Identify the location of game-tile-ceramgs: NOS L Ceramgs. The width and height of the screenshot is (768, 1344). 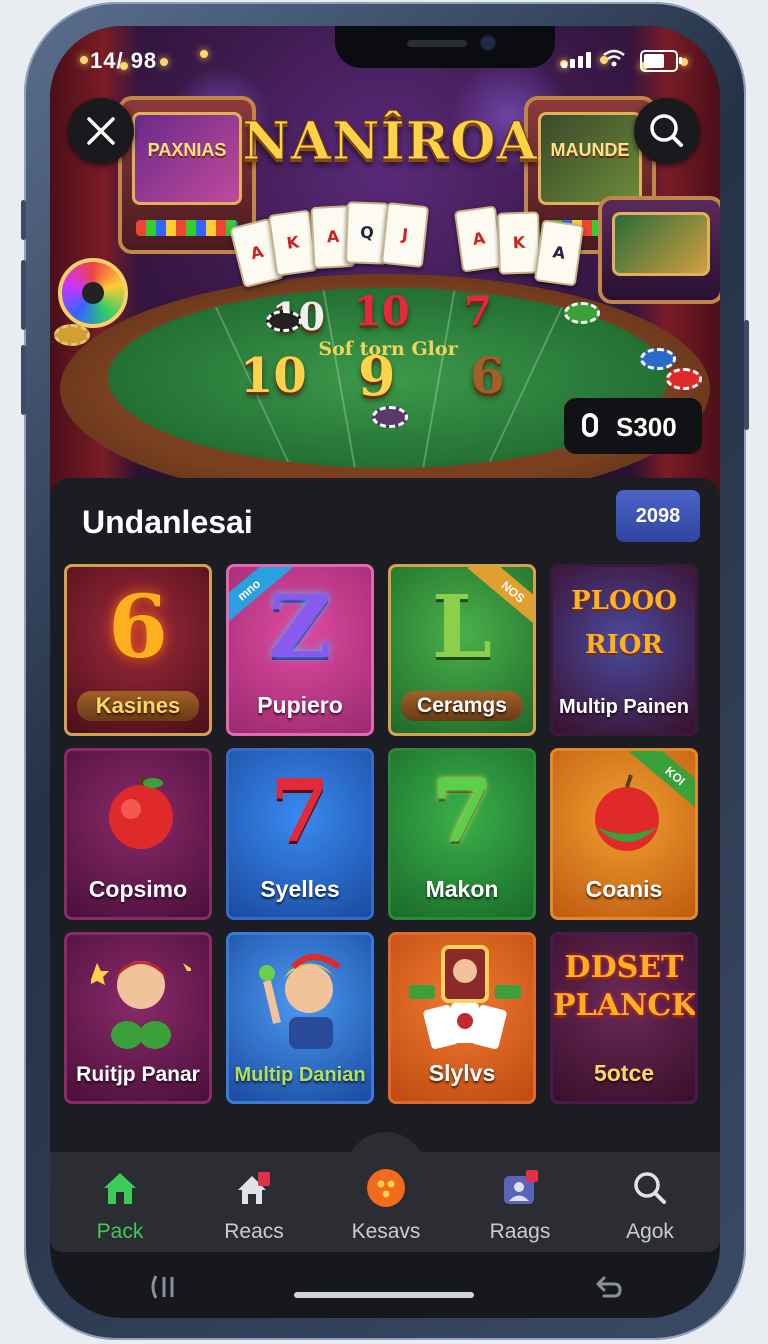
(462, 650).